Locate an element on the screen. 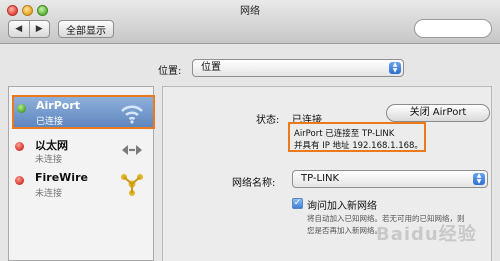 The width and height of the screenshot is (500, 261). chevron-right-icon: ▶ is located at coordinates (39, 29).